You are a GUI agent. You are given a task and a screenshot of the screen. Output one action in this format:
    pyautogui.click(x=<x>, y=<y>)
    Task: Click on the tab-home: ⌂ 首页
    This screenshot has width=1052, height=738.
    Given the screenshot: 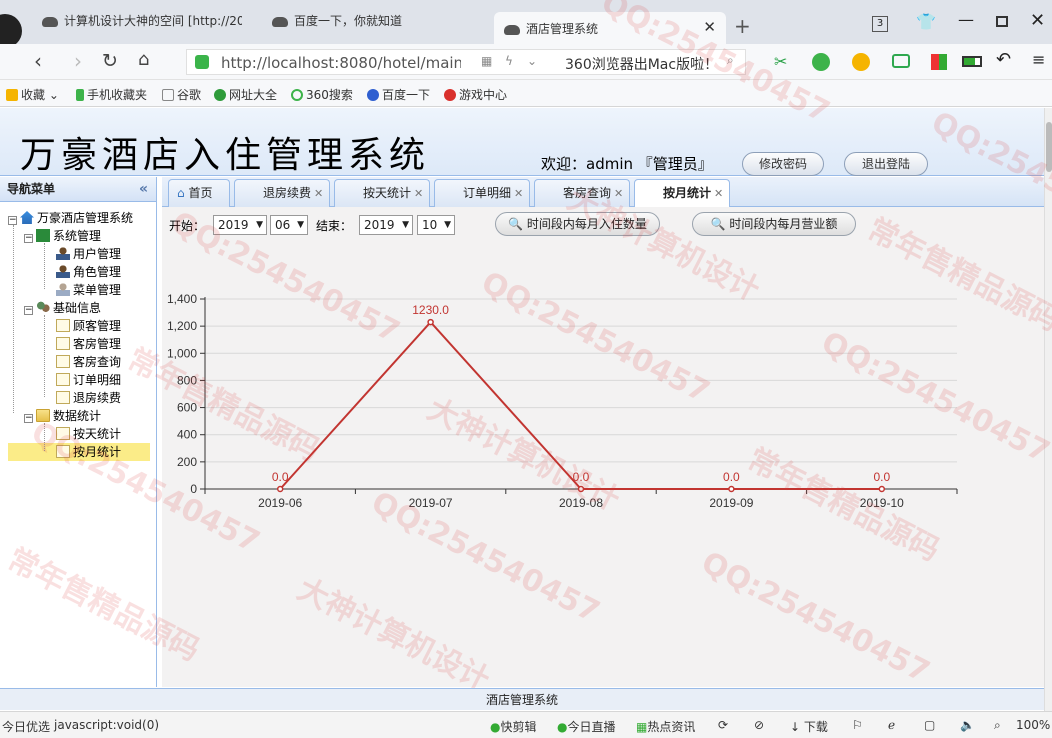 What is the action you would take?
    pyautogui.click(x=199, y=193)
    